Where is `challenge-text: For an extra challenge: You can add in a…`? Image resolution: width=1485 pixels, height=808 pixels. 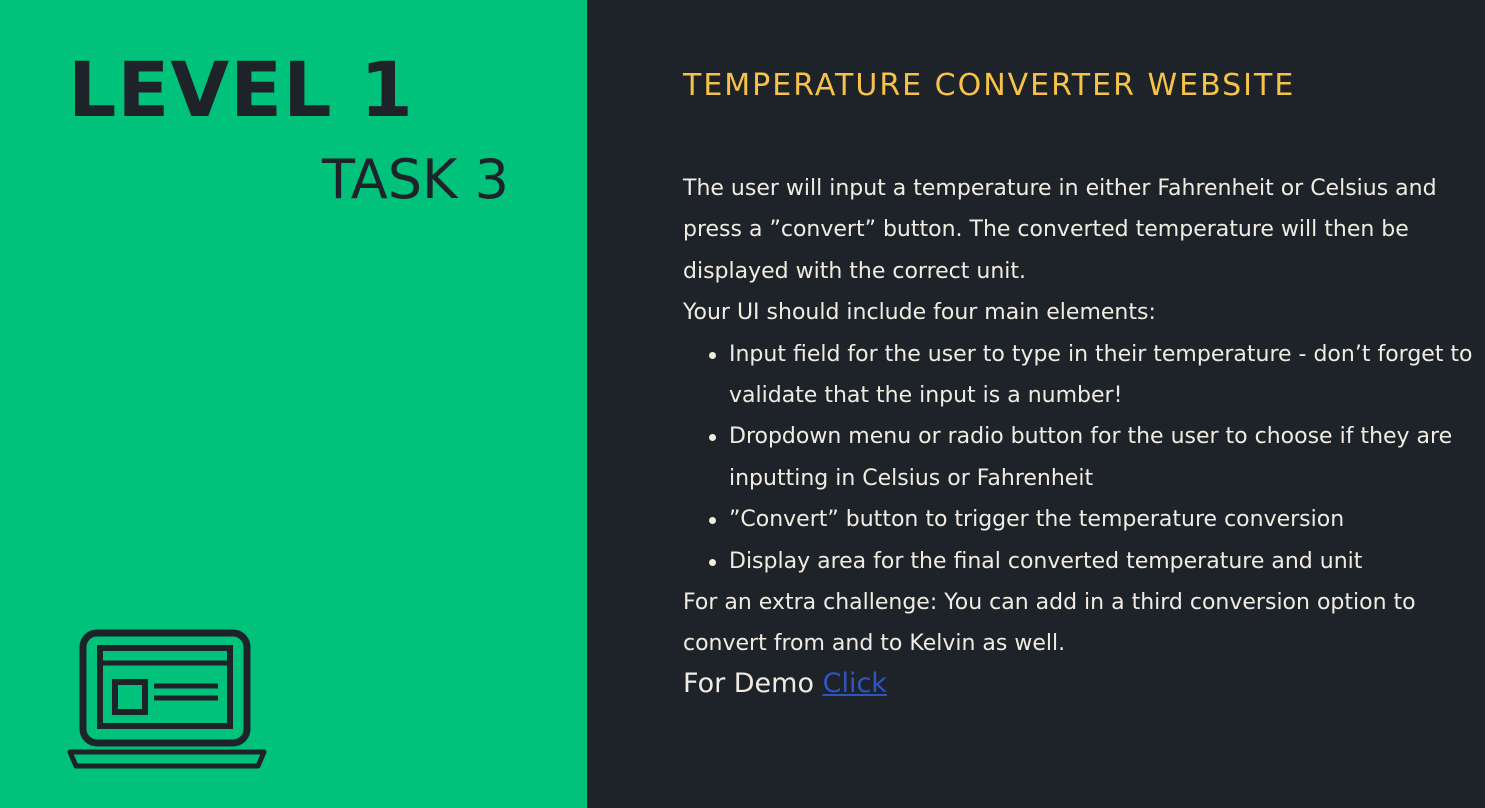 challenge-text: For an extra challenge: You can add in a… is located at coordinates (1049, 623).